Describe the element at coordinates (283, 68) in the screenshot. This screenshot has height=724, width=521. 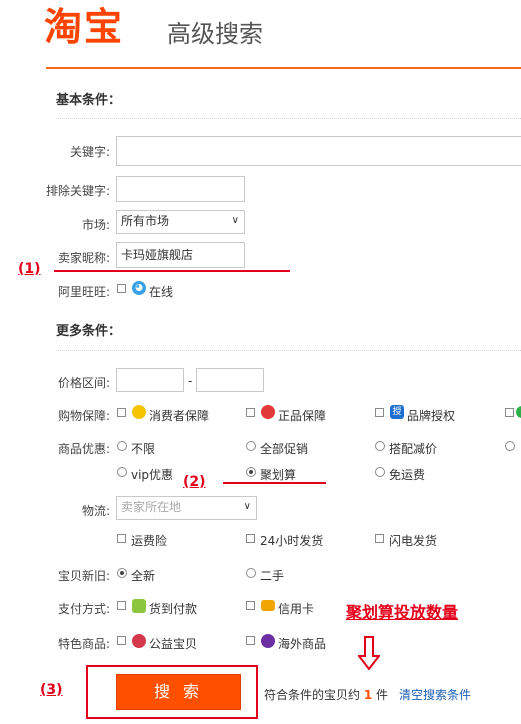
I see `header-divider` at that location.